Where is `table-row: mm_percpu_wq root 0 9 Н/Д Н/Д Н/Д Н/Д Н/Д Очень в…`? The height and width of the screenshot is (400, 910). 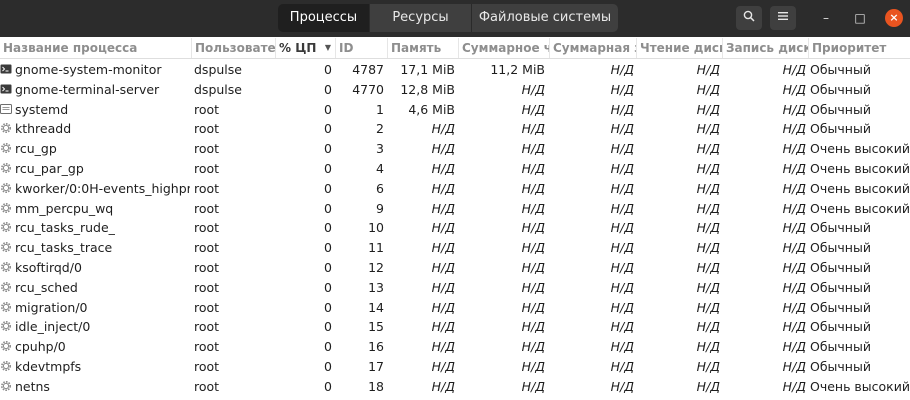 table-row: mm_percpu_wq root 0 9 Н/Д Н/Д Н/Д Н/Д Н/Д Очень в… is located at coordinates (455, 209).